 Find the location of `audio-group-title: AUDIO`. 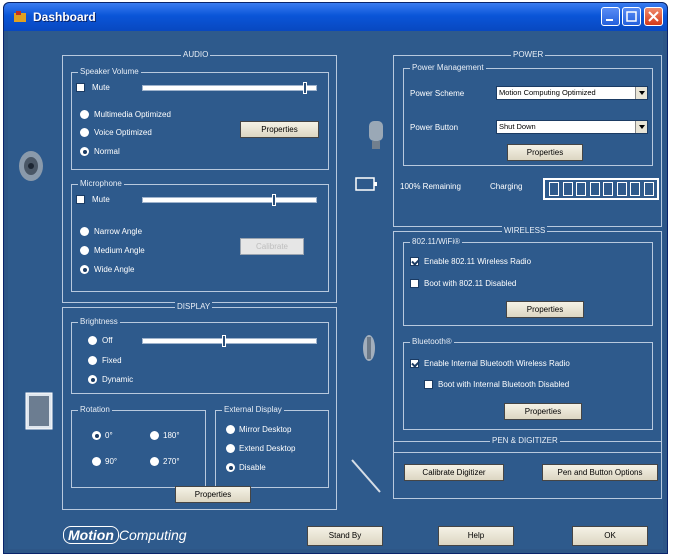

audio-group-title: AUDIO is located at coordinates (196, 55).